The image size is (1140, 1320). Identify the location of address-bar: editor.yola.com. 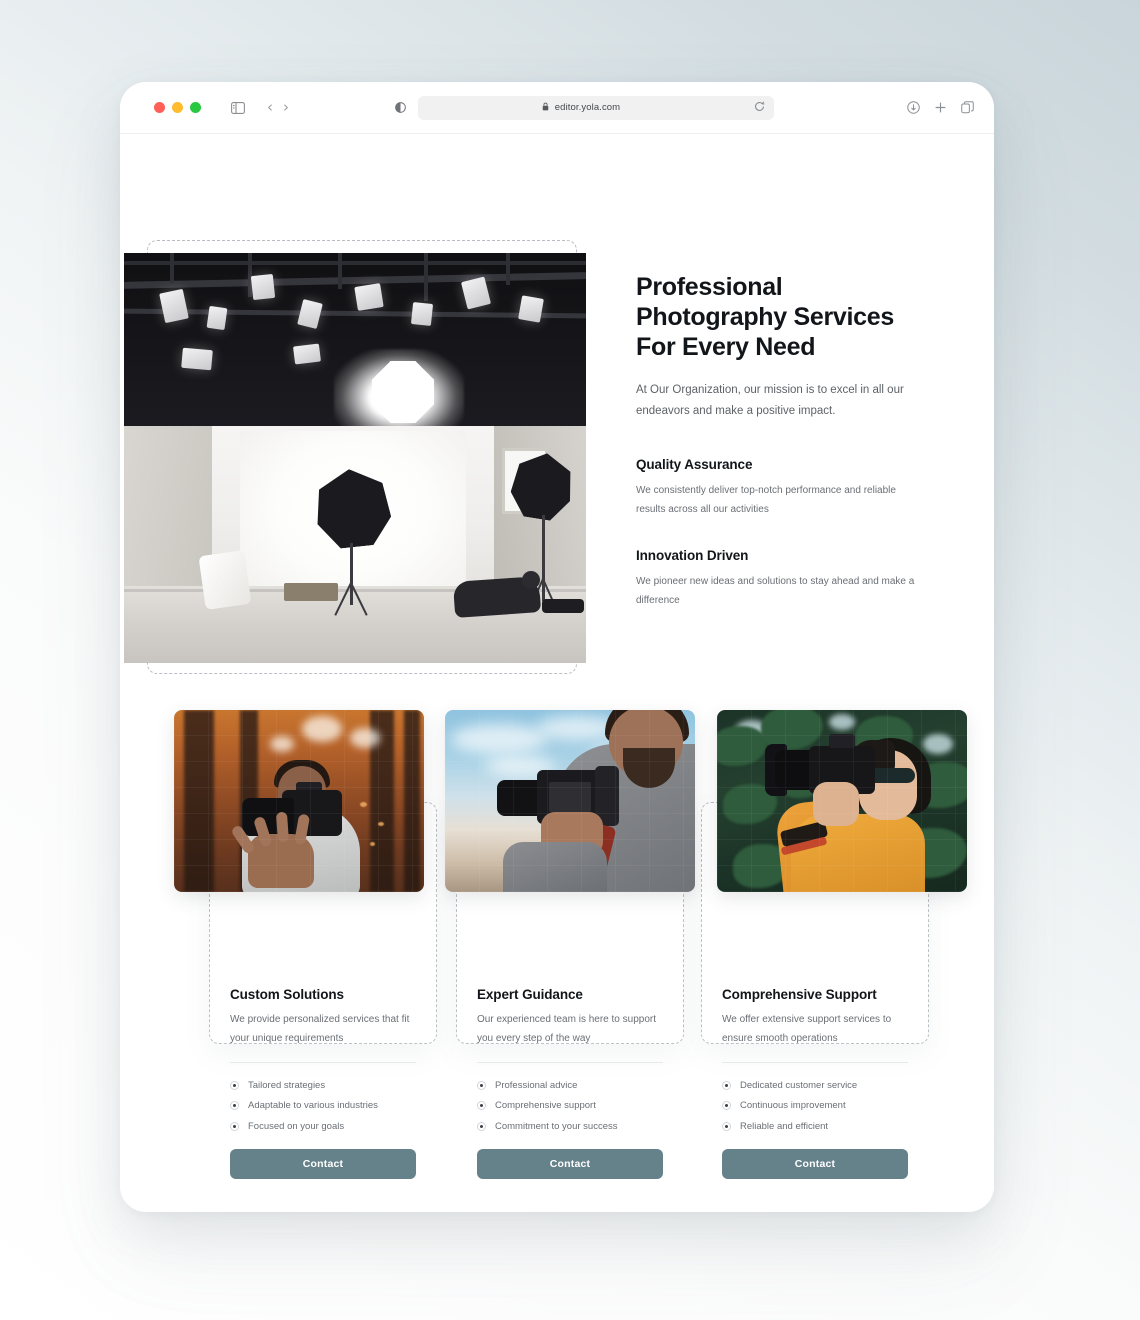
(596, 107).